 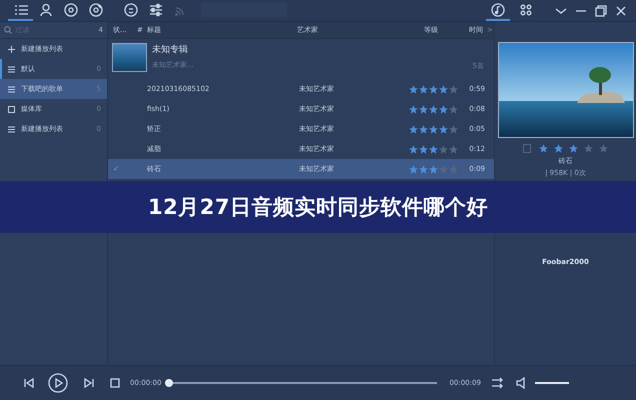 What do you see at coordinates (601, 11) in the screenshot?
I see `restore-icon` at bounding box center [601, 11].